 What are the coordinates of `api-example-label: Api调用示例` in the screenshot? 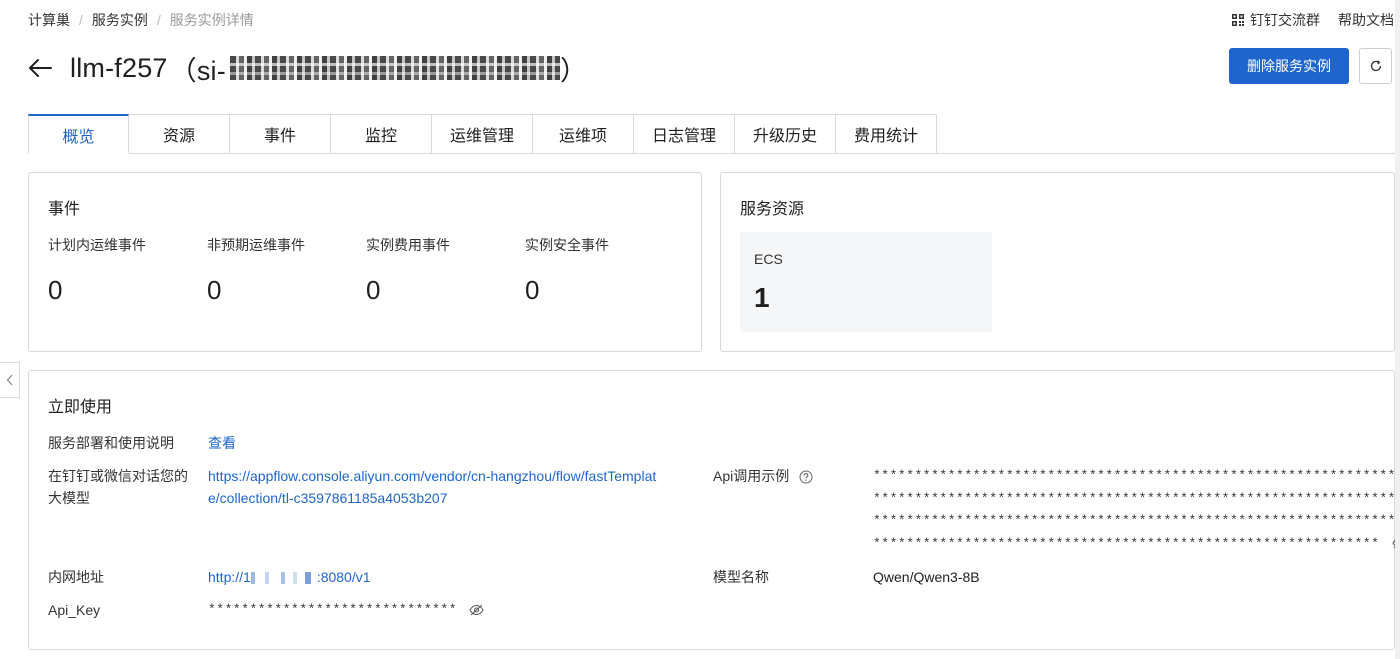 It's located at (751, 476).